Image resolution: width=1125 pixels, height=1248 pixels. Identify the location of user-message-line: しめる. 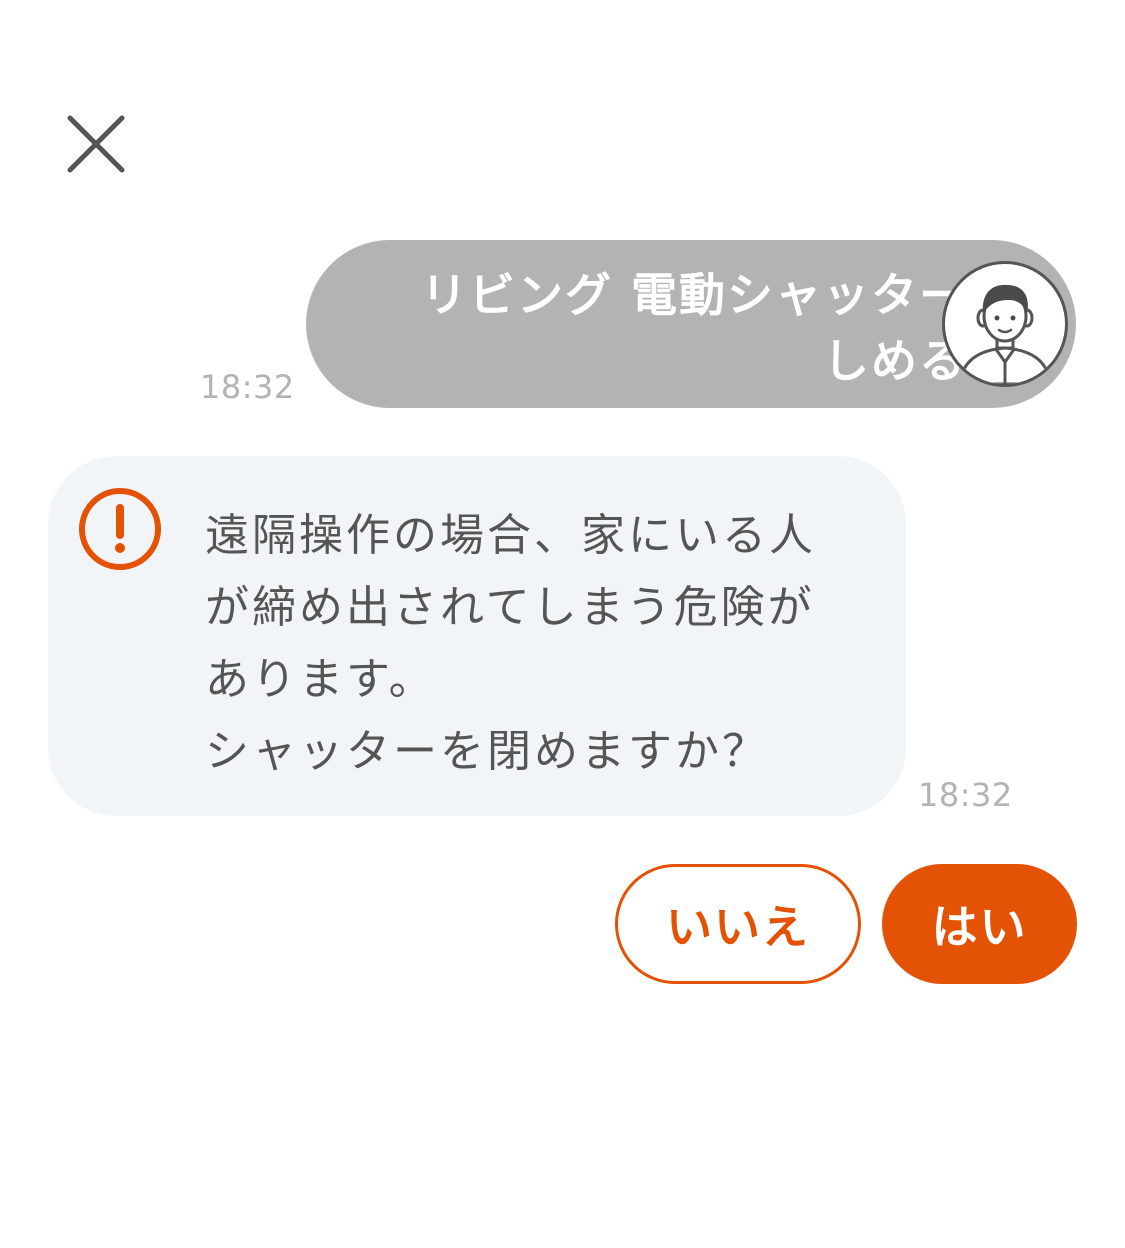
(895, 361).